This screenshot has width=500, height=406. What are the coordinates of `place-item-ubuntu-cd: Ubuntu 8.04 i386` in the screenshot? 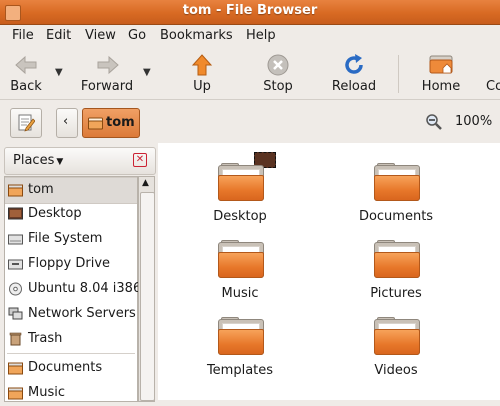 It's located at (73, 289).